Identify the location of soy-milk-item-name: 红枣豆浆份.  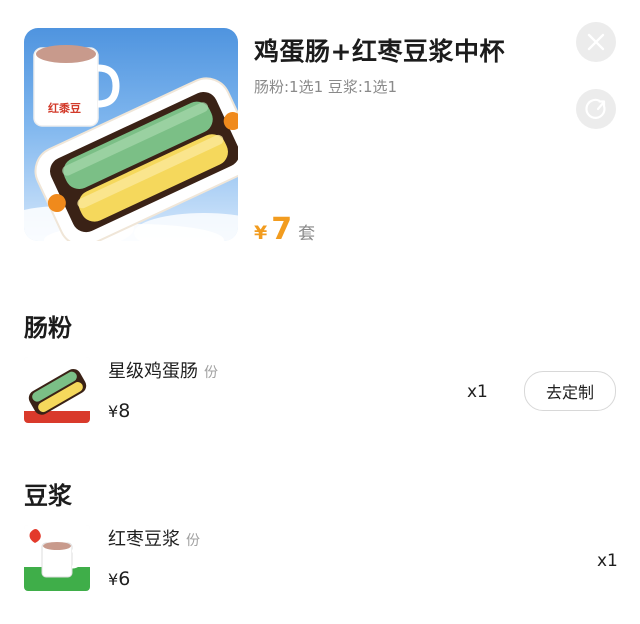
(154, 538).